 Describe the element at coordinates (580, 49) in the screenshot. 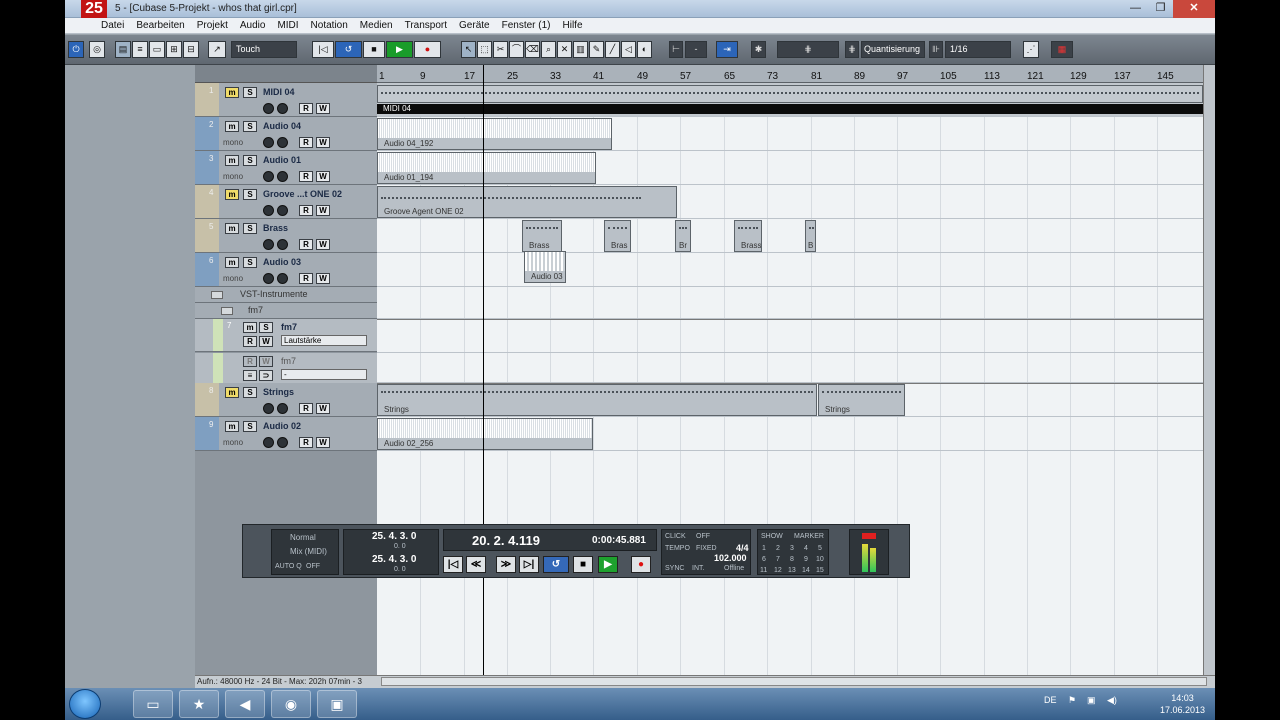

I see `comp-tool-icon: ▥` at that location.